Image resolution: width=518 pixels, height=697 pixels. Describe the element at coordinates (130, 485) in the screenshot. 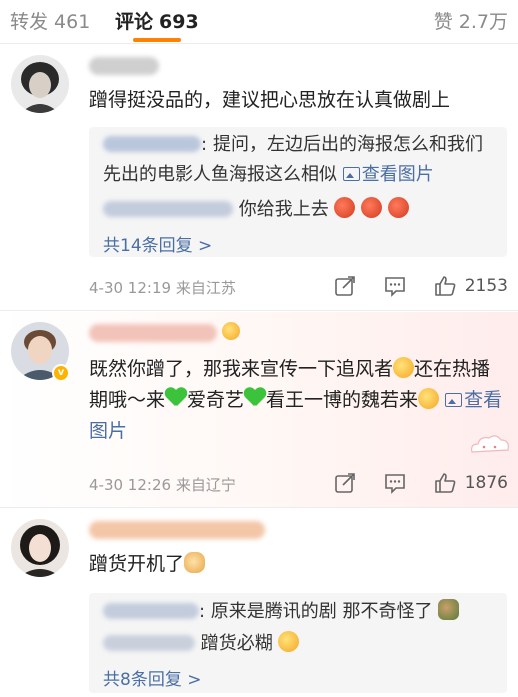

I see `comment-time: 4-30 12:26` at that location.